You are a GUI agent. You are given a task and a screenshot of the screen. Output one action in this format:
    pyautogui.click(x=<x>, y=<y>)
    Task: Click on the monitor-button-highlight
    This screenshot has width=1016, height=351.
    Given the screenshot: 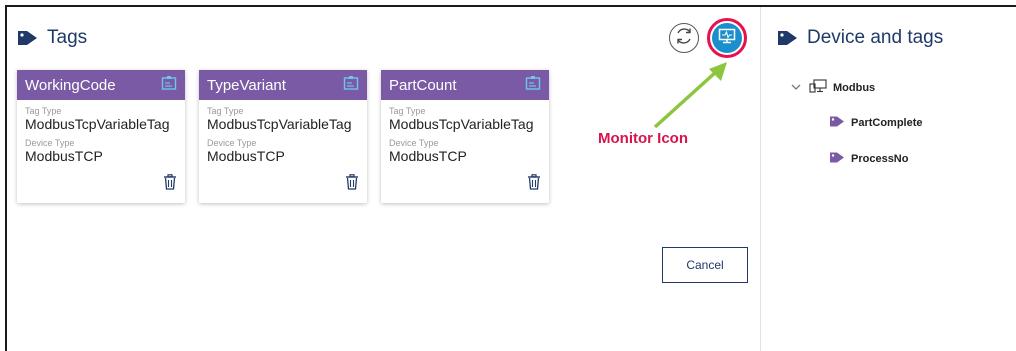 What is the action you would take?
    pyautogui.click(x=727, y=38)
    